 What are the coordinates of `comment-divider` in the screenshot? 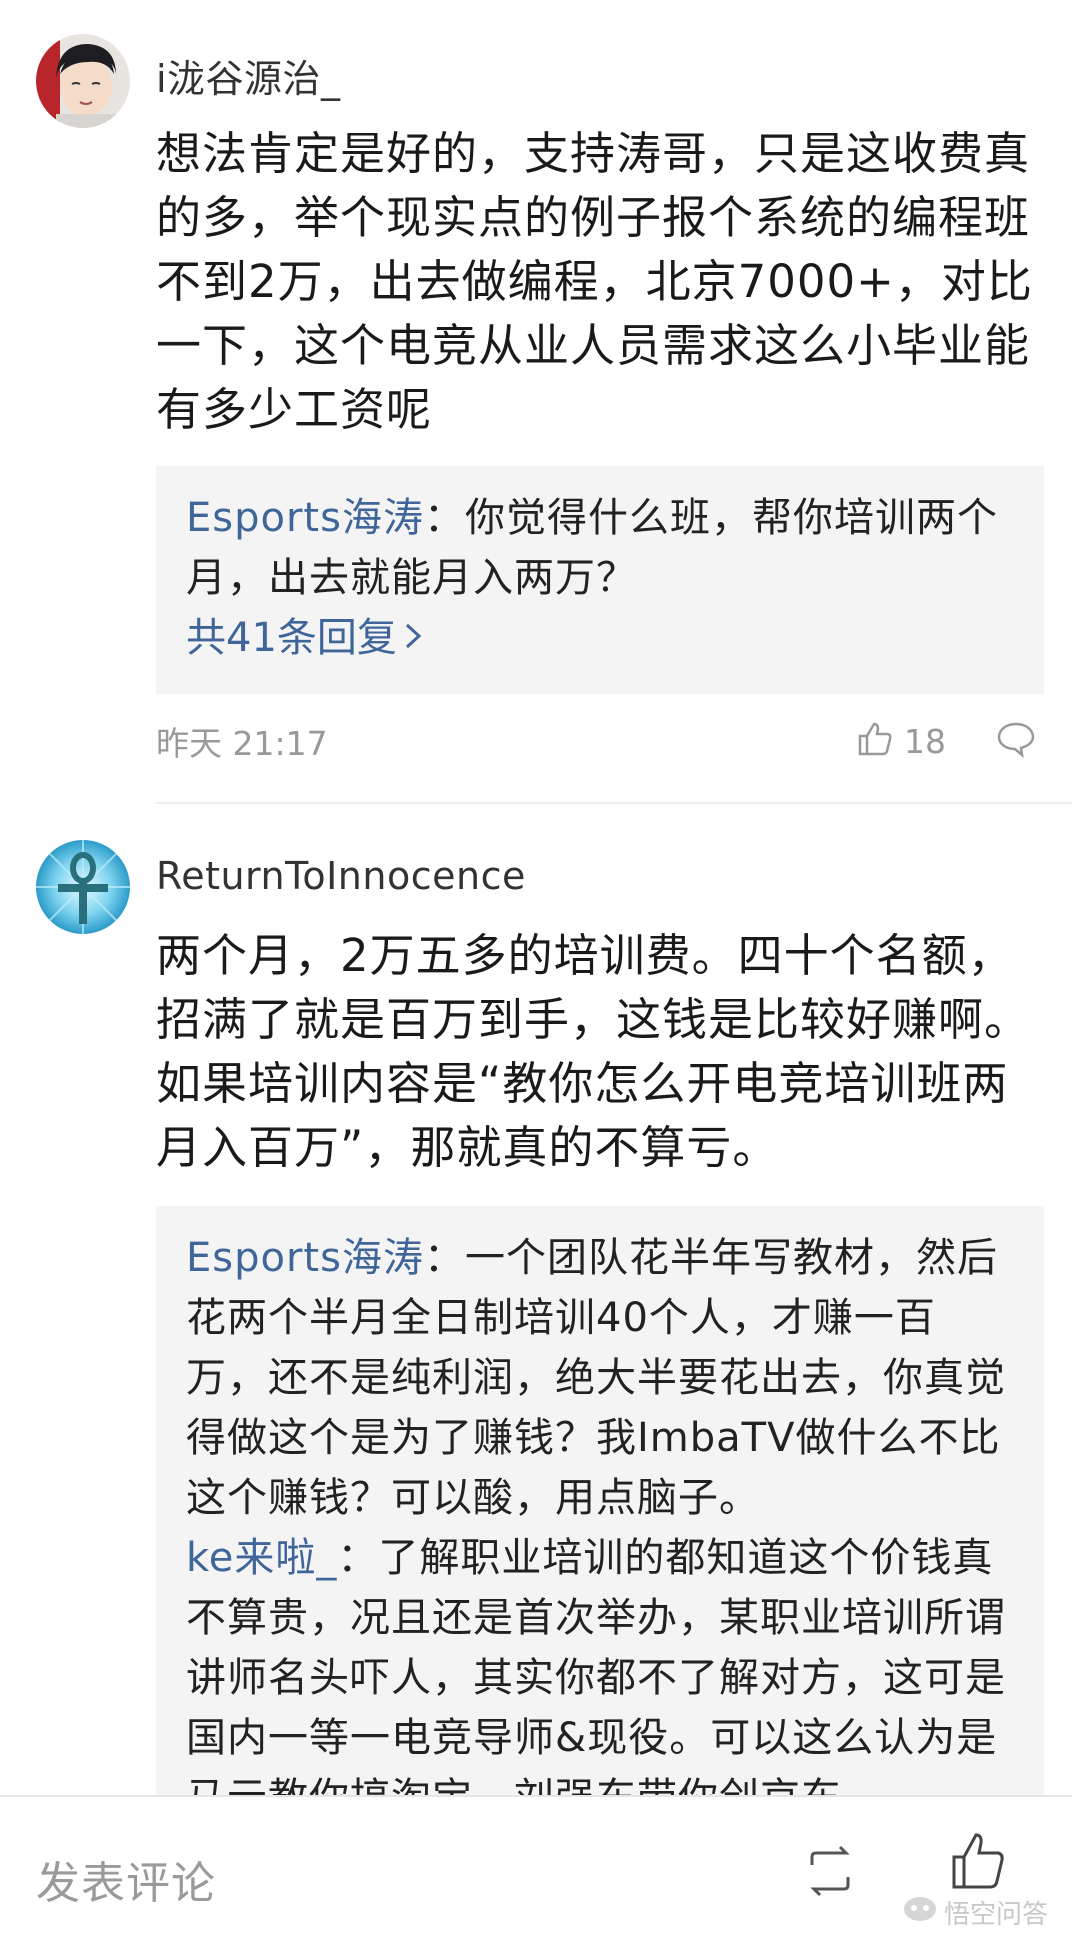 It's located at (614, 803).